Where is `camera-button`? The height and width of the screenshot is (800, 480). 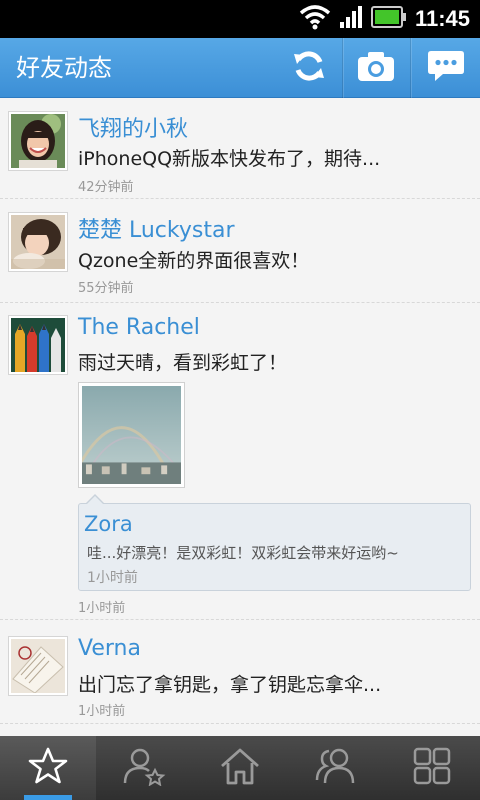 camera-button is located at coordinates (375, 68).